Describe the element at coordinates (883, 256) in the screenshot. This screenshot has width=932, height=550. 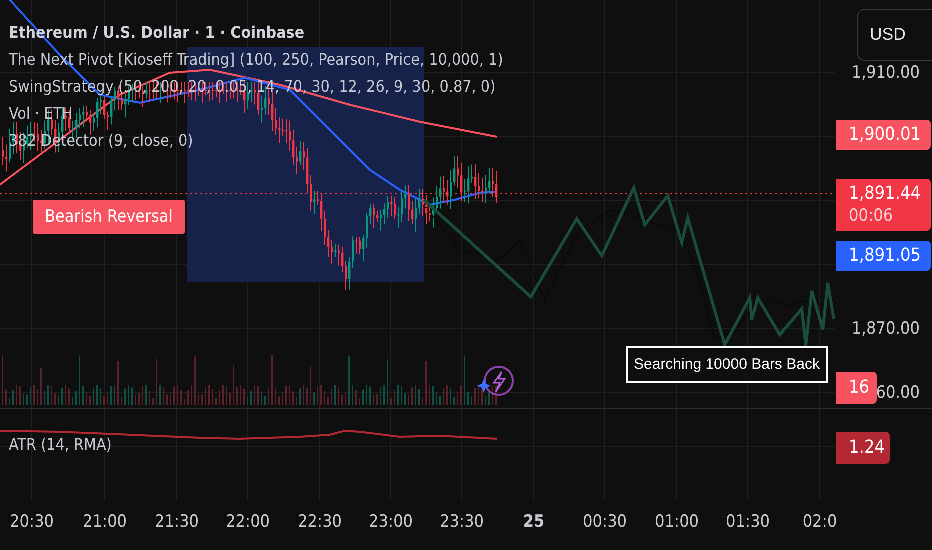
I see `price-tag: 1,891.05` at that location.